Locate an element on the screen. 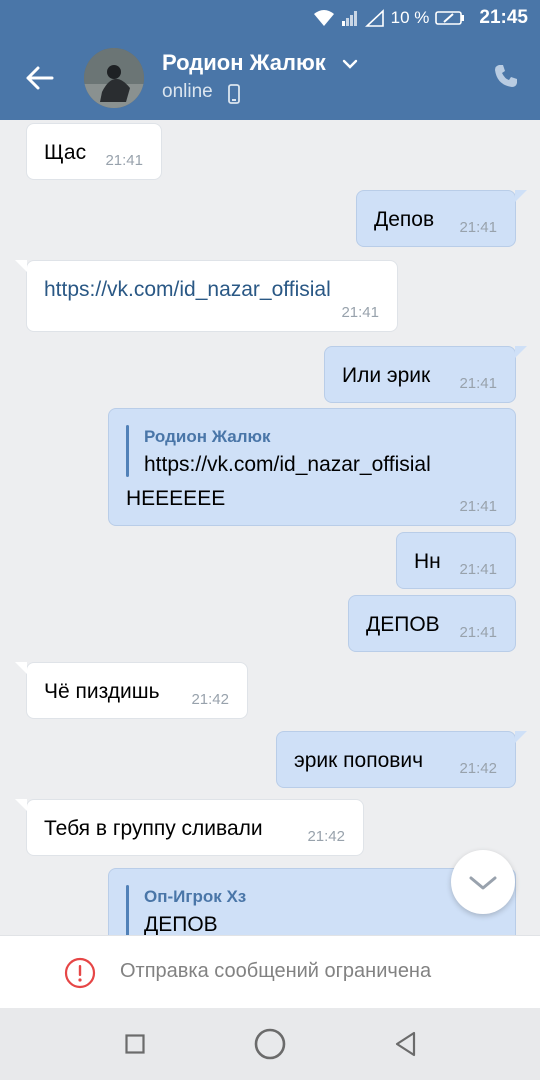 This screenshot has width=540, height=1080. signal-icon is located at coordinates (349, 18).